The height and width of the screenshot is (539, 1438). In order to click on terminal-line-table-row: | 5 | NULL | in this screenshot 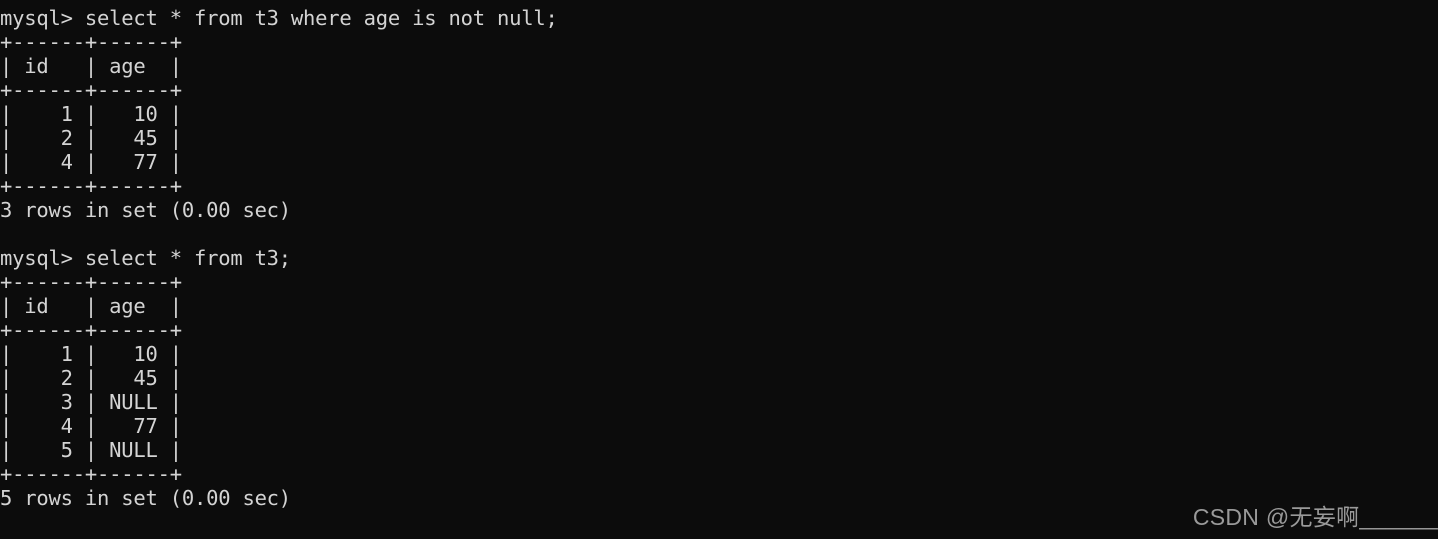, I will do `click(91, 450)`.